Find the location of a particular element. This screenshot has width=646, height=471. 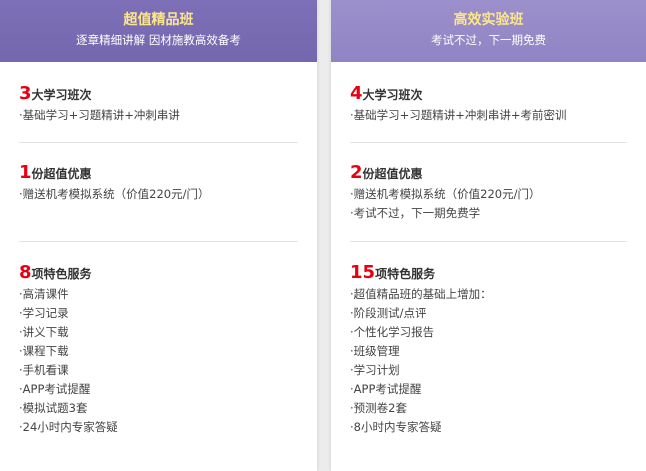

feature-item: ·手机看课 is located at coordinates (44, 370).